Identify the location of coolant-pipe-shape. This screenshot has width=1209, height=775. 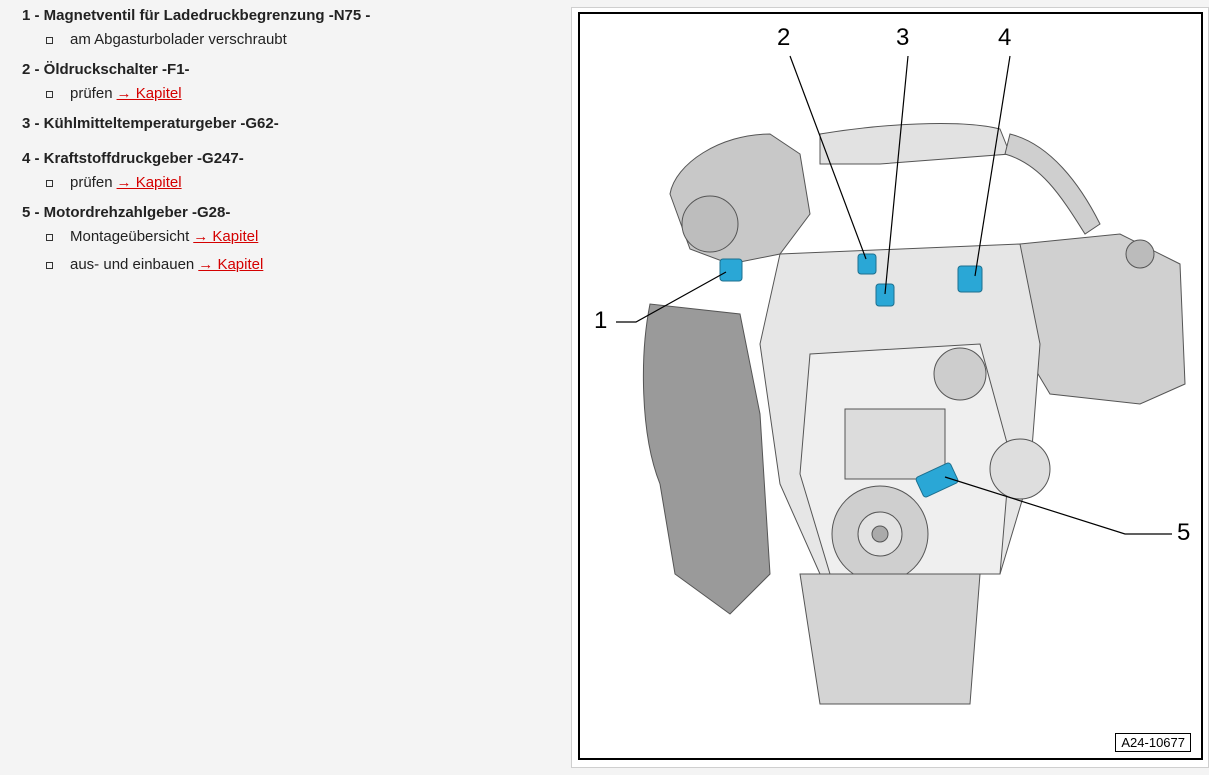
(1052, 184).